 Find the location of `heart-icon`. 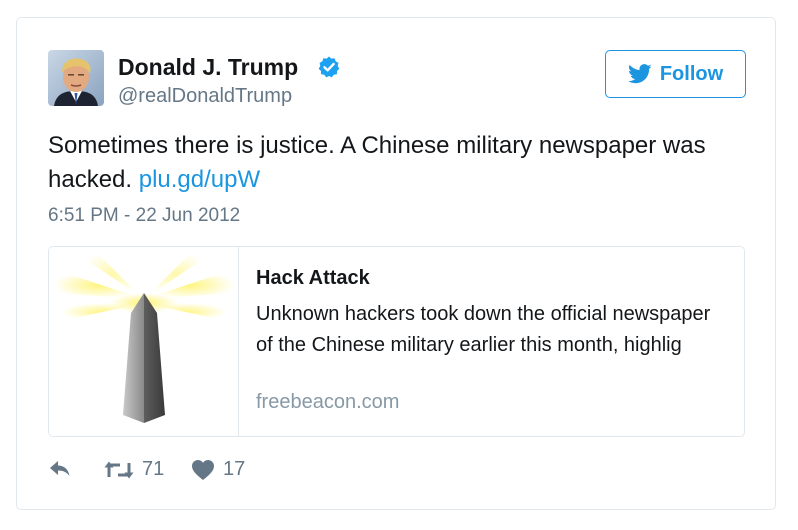

heart-icon is located at coordinates (203, 469).